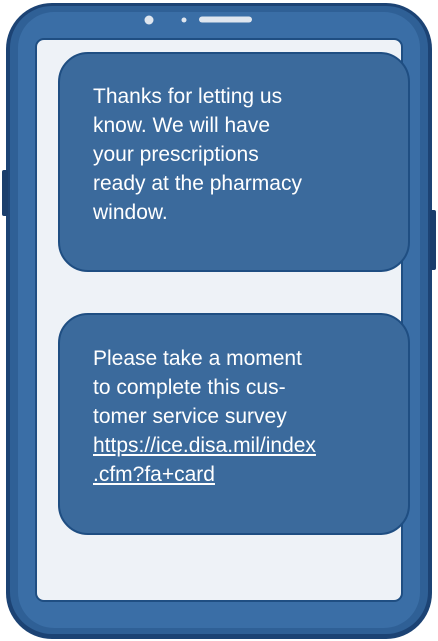 Image resolution: width=438 pixels, height=641 pixels. I want to click on message-line: window., so click(130, 212).